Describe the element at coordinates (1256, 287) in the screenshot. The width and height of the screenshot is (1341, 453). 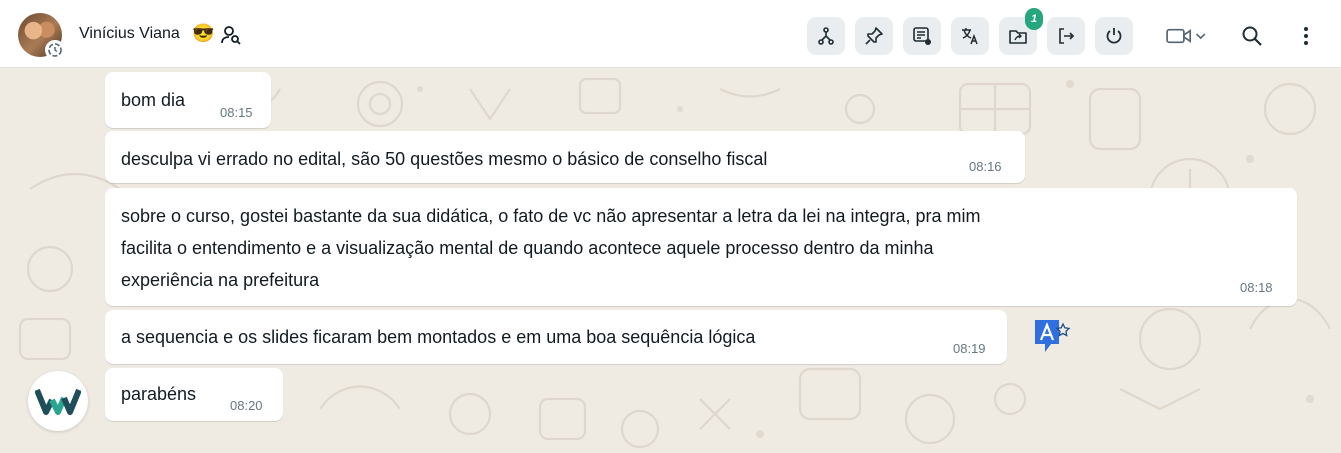
I see `message-time: 08:18` at that location.